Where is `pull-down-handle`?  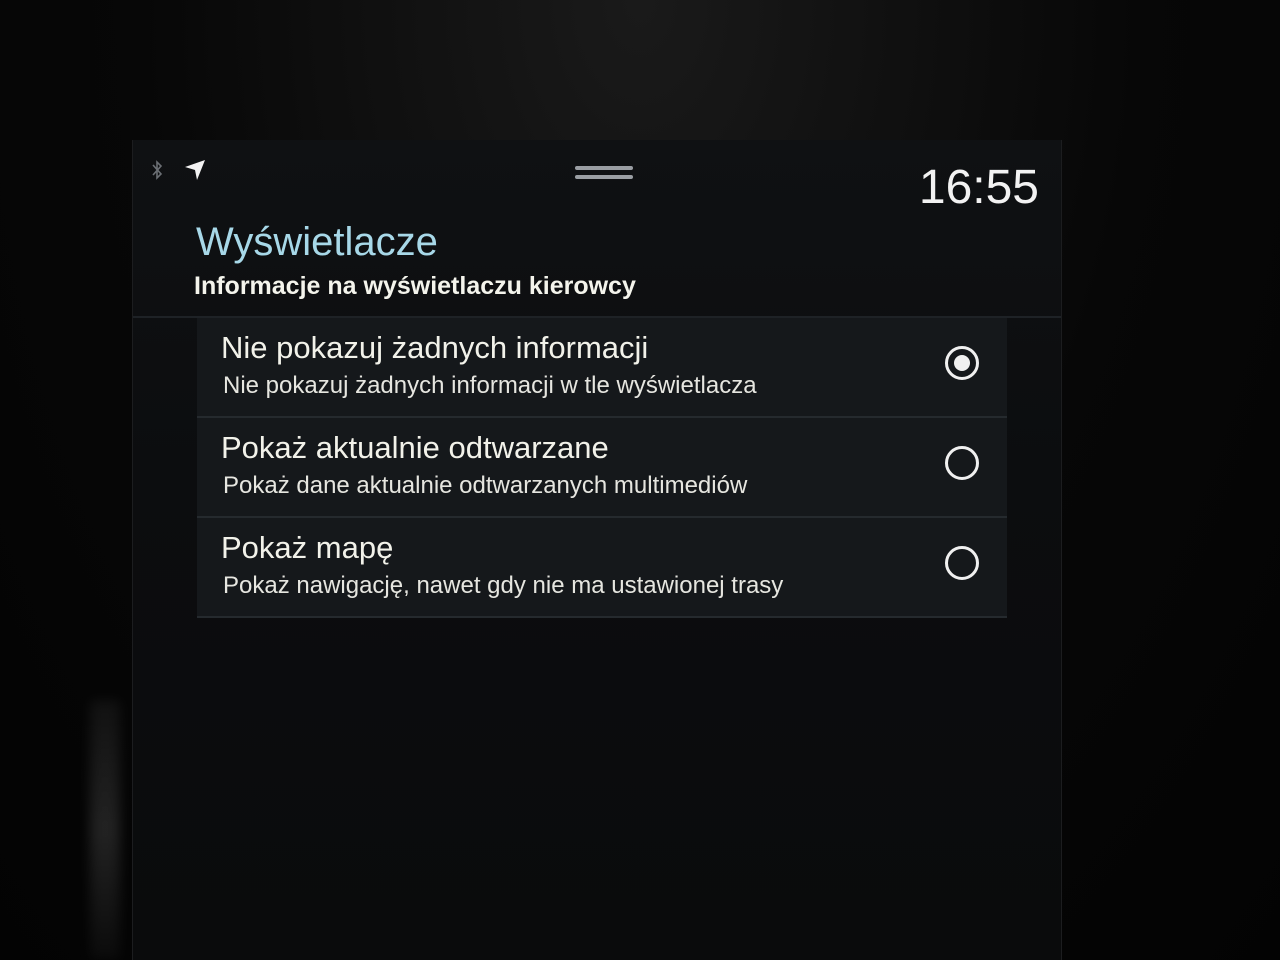
pull-down-handle is located at coordinates (604, 173).